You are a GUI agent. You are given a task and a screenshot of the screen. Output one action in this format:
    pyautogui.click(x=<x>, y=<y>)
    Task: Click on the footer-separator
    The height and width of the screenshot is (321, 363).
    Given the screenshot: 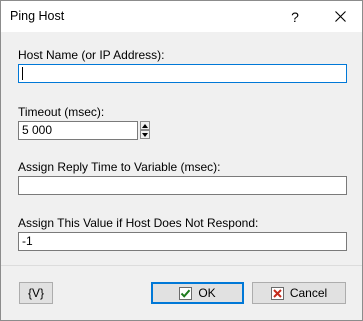 What is the action you would take?
    pyautogui.click(x=181, y=265)
    